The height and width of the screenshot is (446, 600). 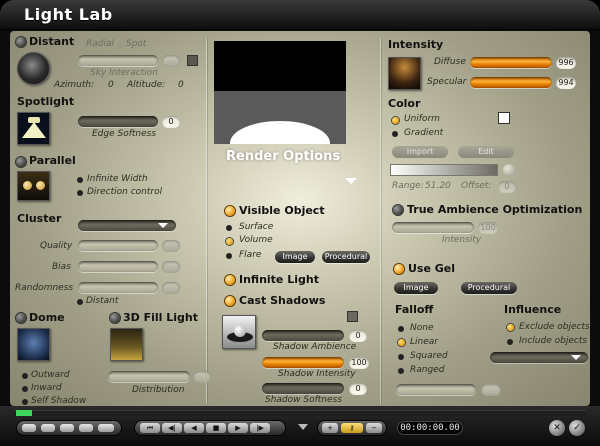 I want to click on shadow-softness-slider, so click(x=303, y=388).